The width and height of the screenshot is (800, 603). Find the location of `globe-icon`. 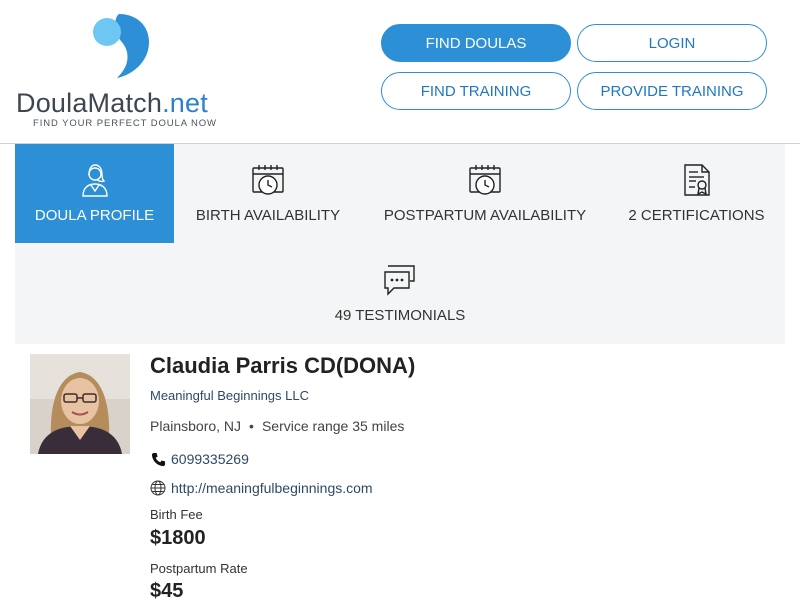

globe-icon is located at coordinates (158, 488).